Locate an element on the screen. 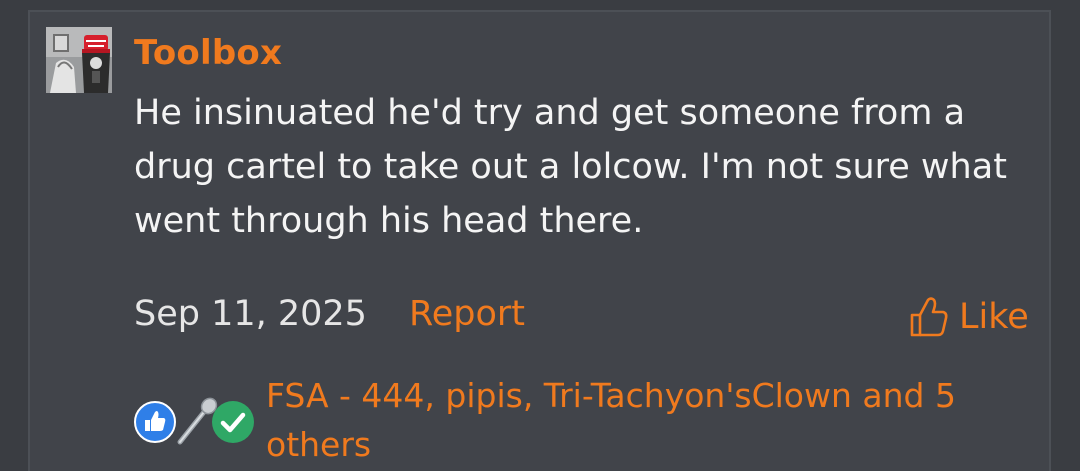  reaction-icons is located at coordinates (194, 422).